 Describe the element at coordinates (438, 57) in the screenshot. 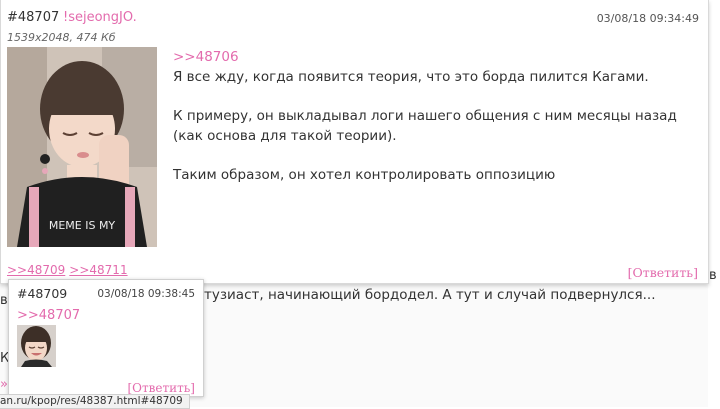

I see `reply-link: >>48706` at that location.